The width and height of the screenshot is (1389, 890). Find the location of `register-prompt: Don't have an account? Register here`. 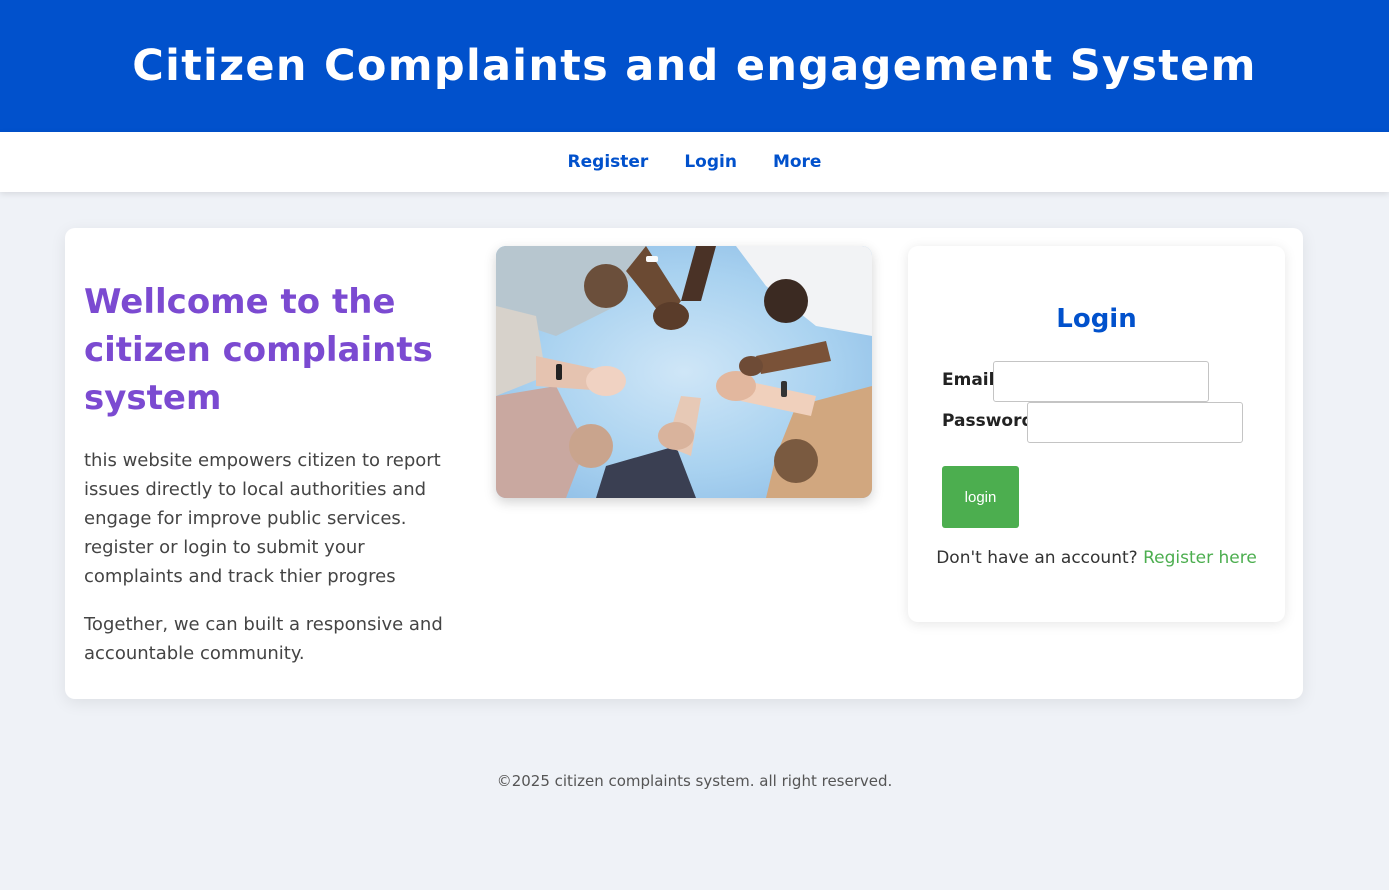

register-prompt: Don't have an account? Register here is located at coordinates (1096, 558).